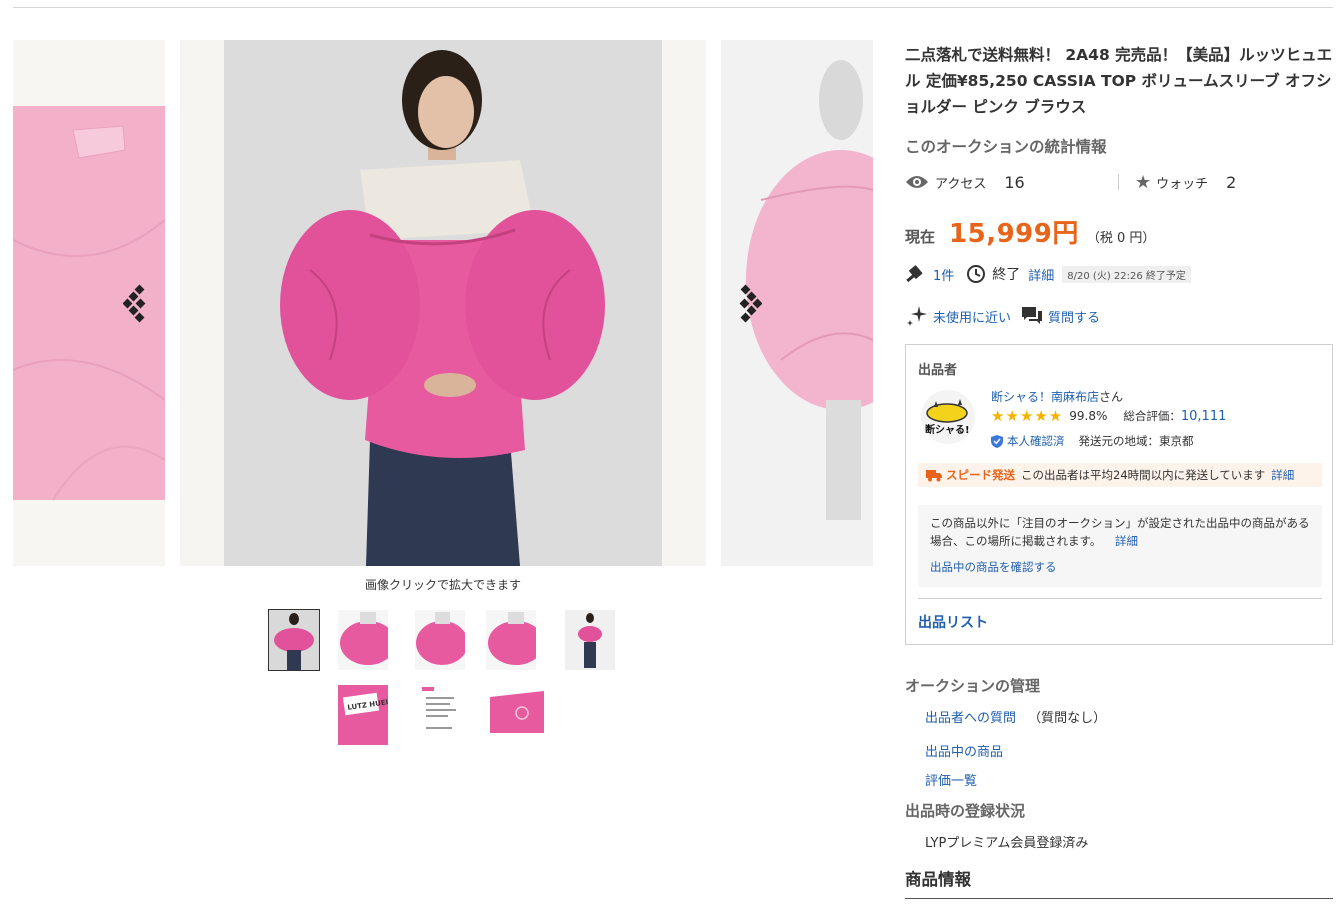  I want to click on access-stat: アクセス 16, so click(965, 182).